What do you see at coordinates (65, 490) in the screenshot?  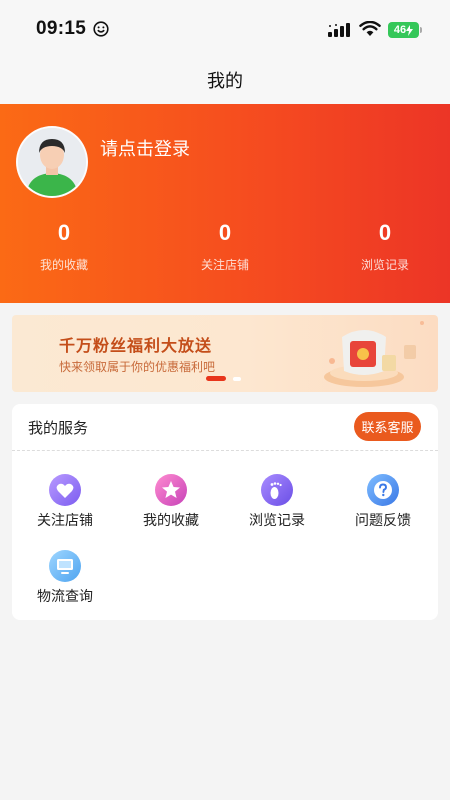 I see `heart-icon` at bounding box center [65, 490].